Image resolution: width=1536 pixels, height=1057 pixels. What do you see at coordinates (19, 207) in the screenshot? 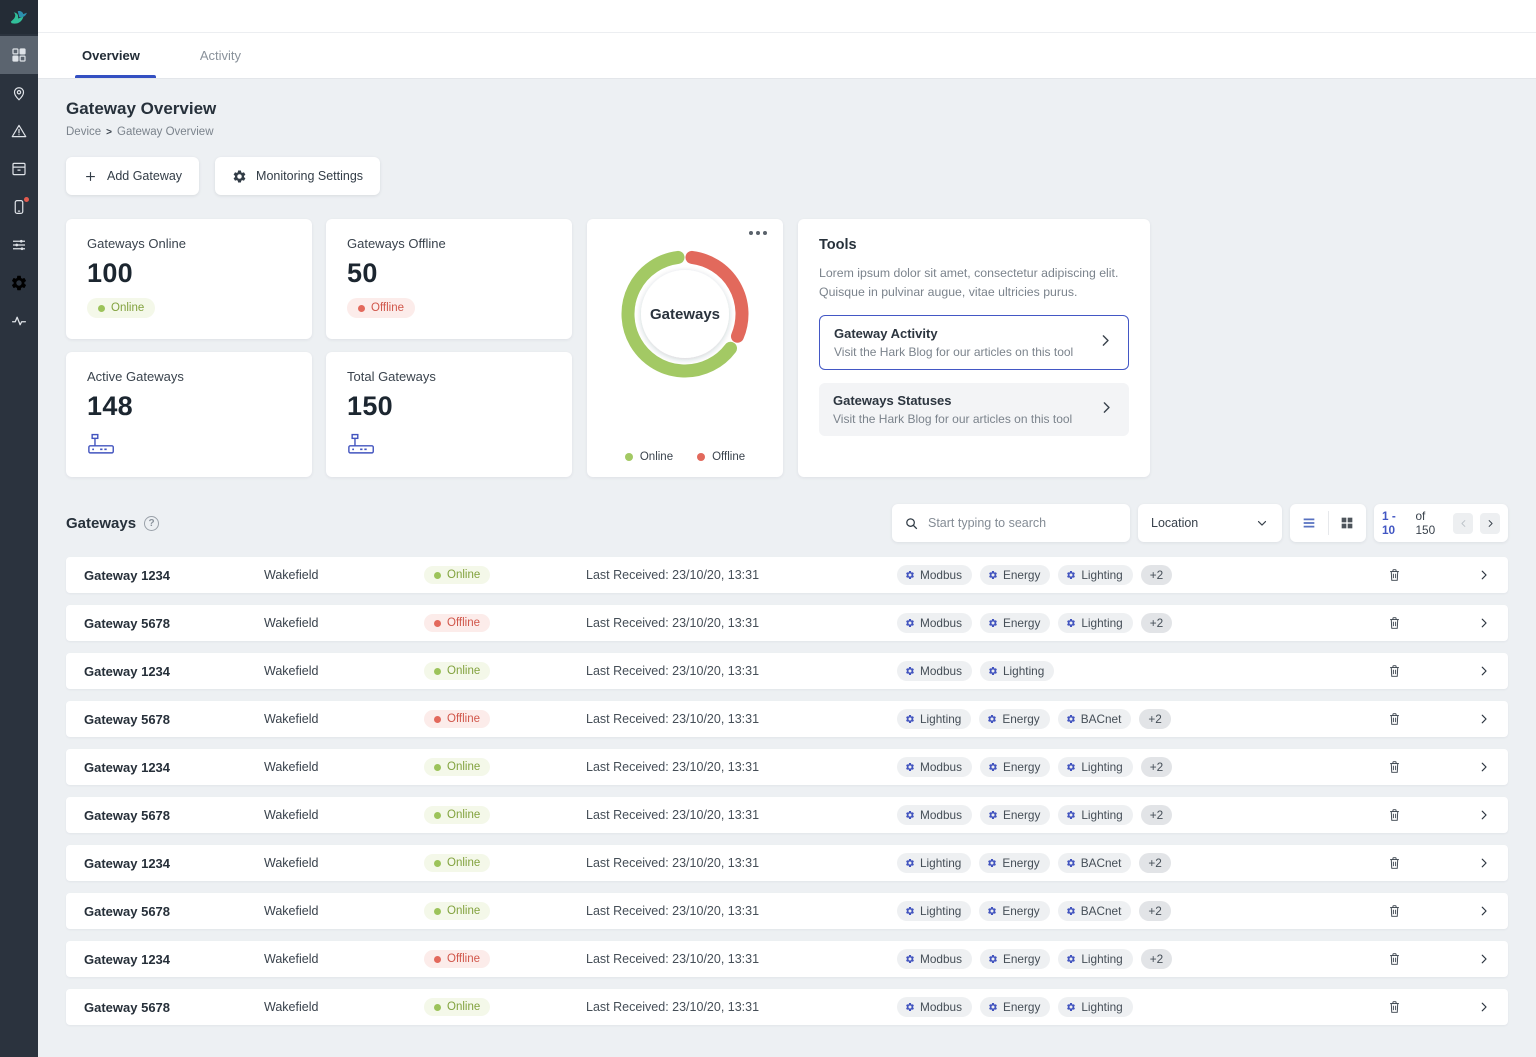
I see `sidebar-item-devices` at bounding box center [19, 207].